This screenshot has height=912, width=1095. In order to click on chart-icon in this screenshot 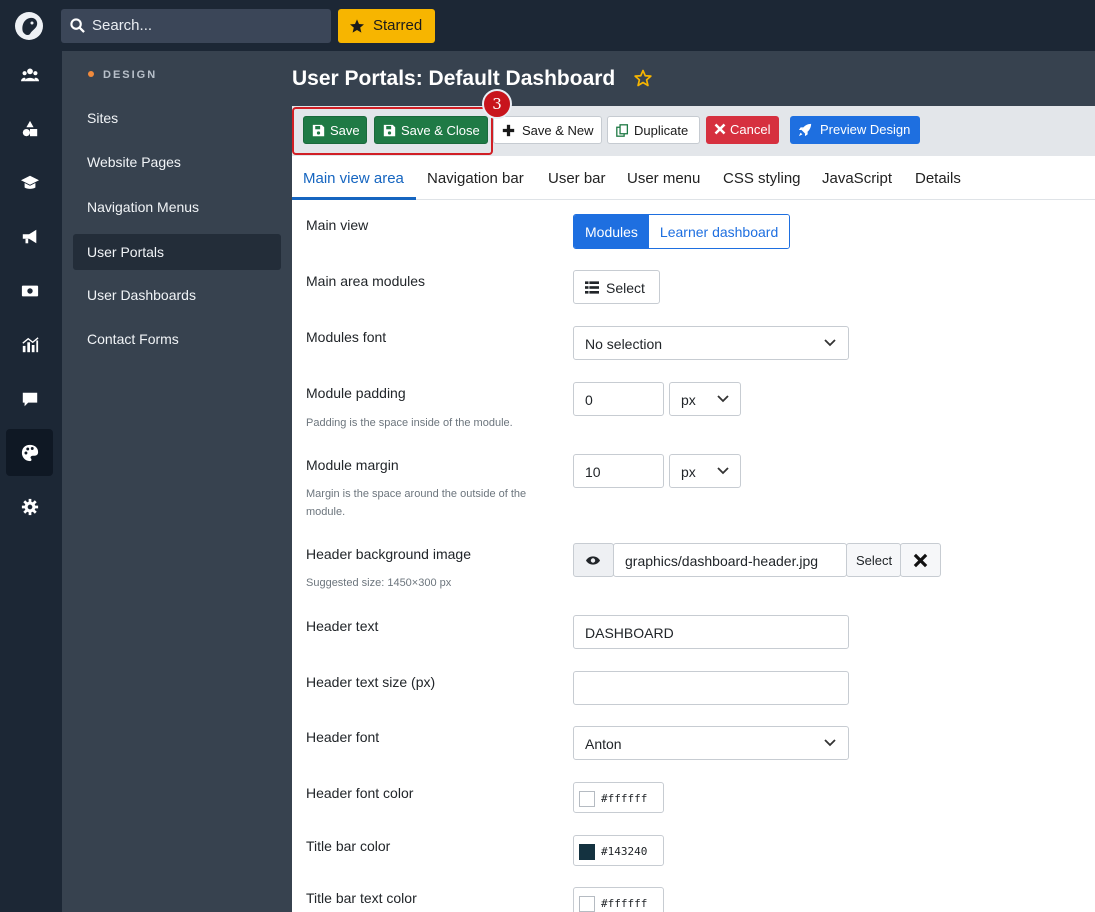, I will do `click(29, 344)`.